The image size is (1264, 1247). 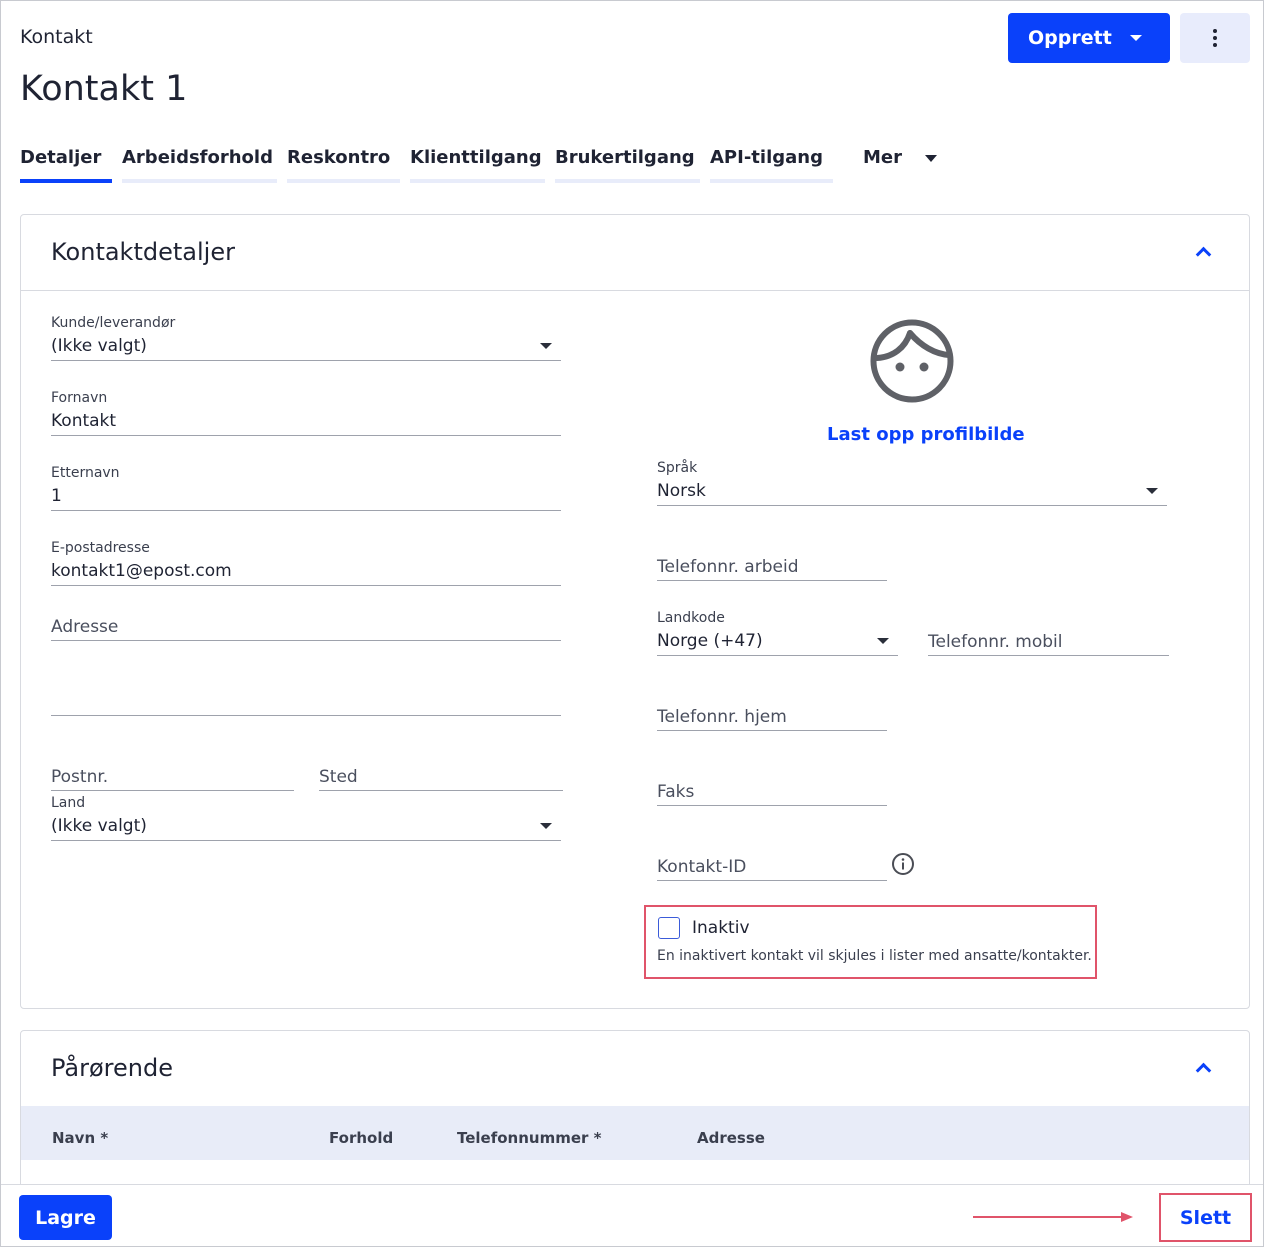 What do you see at coordinates (1070, 38) in the screenshot?
I see `create-button-label: Opprett` at bounding box center [1070, 38].